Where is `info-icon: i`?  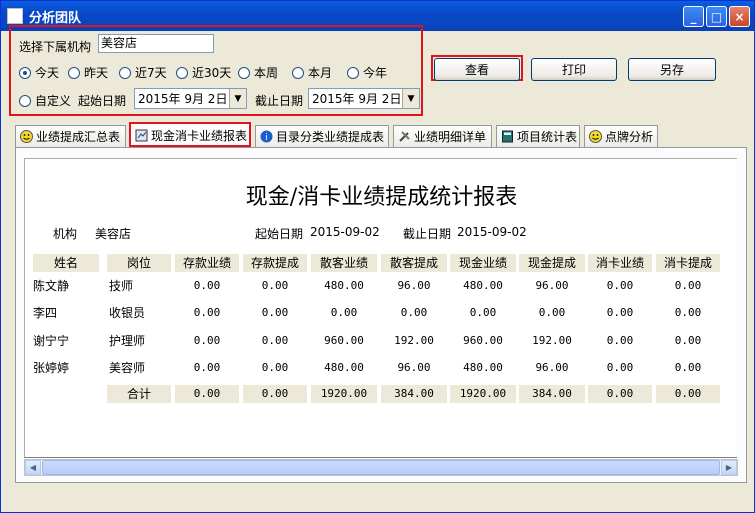
info-icon: i is located at coordinates (266, 136).